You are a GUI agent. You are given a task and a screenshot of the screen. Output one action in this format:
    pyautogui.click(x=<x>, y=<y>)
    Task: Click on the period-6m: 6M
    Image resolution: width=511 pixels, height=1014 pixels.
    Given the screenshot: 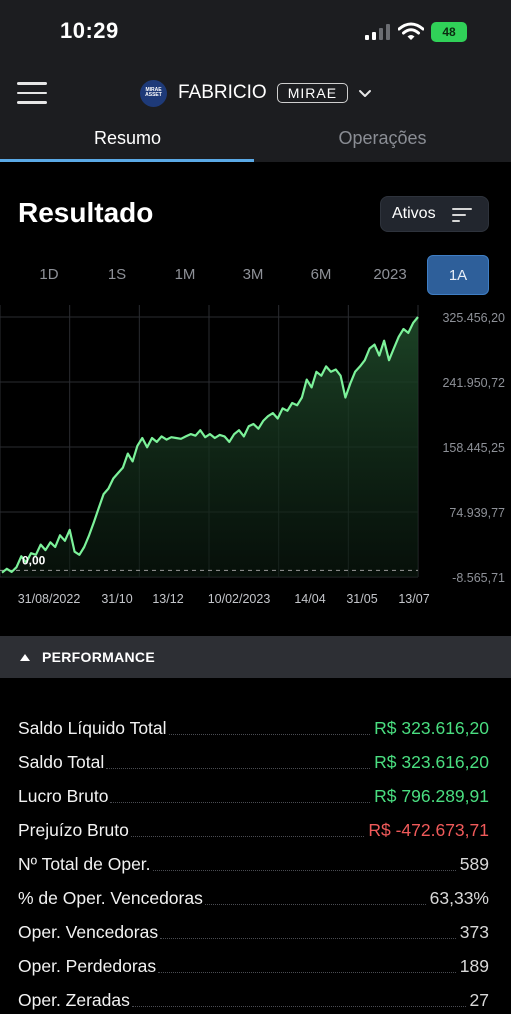 What is the action you would take?
    pyautogui.click(x=321, y=275)
    